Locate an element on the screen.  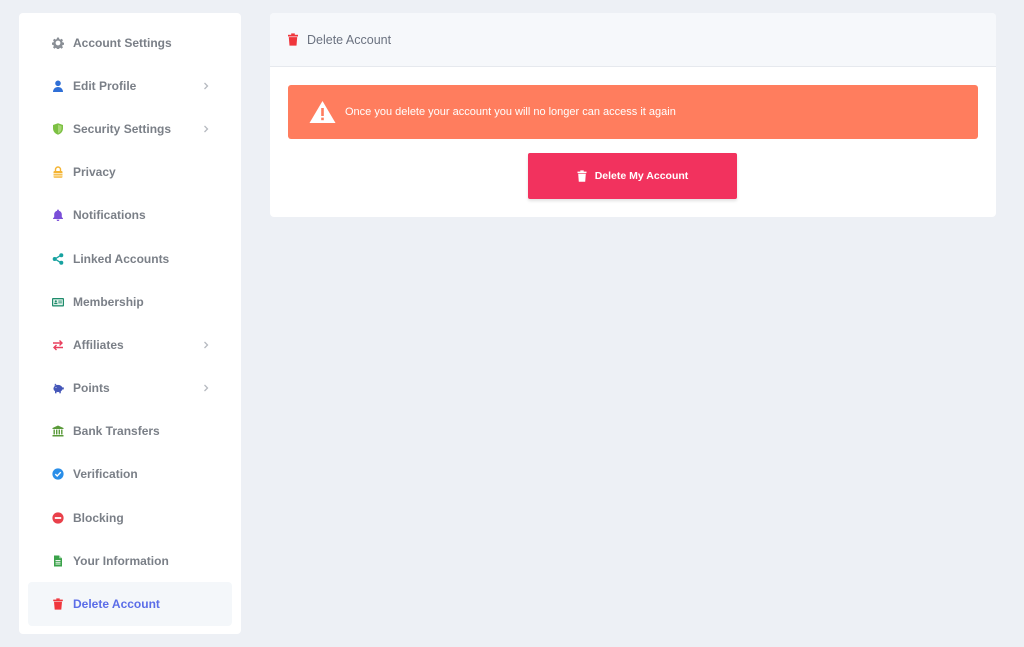
sidebar-item-bank-transfers: Bank Transfers is located at coordinates (130, 431).